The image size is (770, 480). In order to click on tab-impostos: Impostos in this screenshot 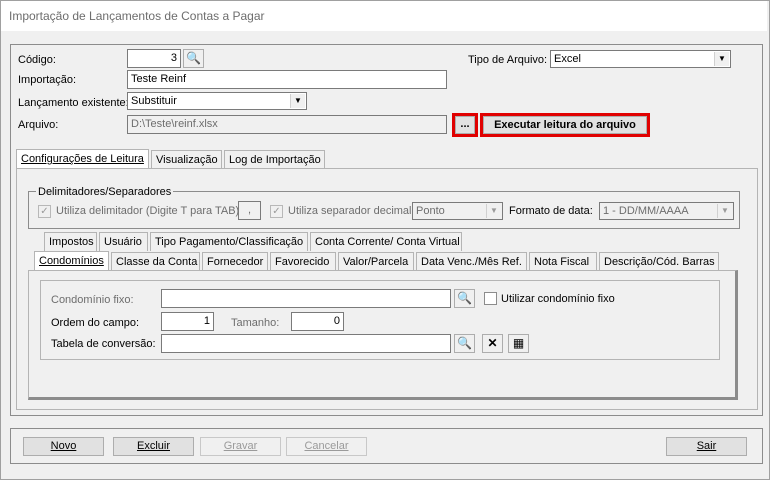, I will do `click(70, 241)`.